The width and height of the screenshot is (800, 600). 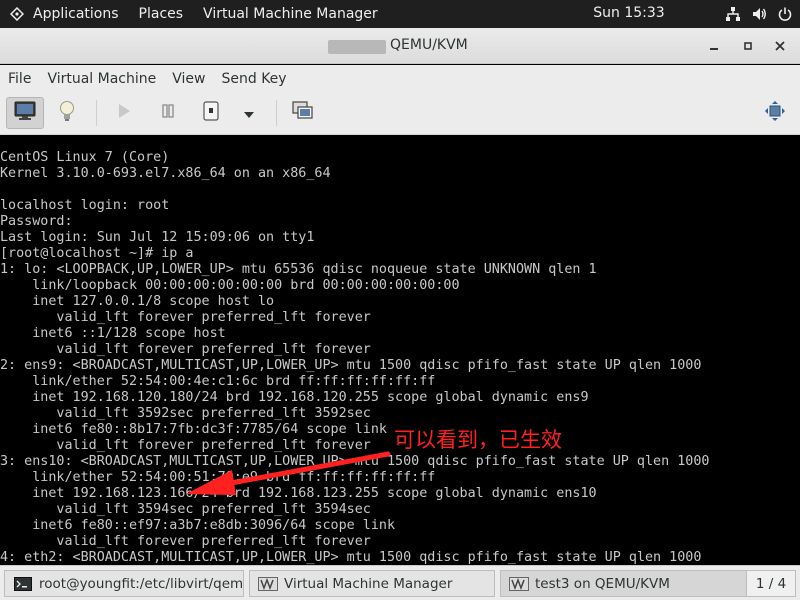 What do you see at coordinates (288, 473) in the screenshot?
I see `annotation-arrow` at bounding box center [288, 473].